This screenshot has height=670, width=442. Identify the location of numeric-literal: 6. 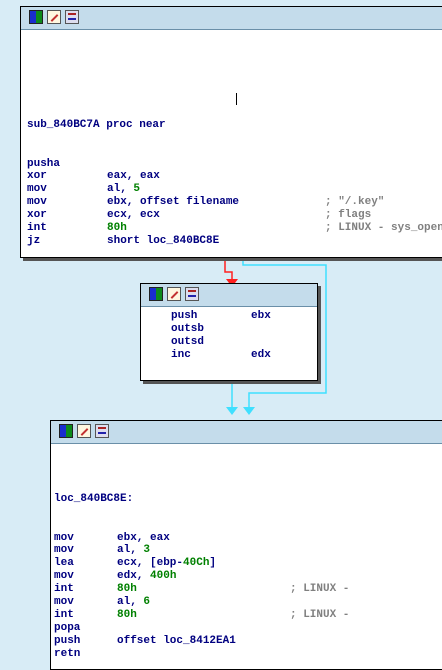
(147, 601).